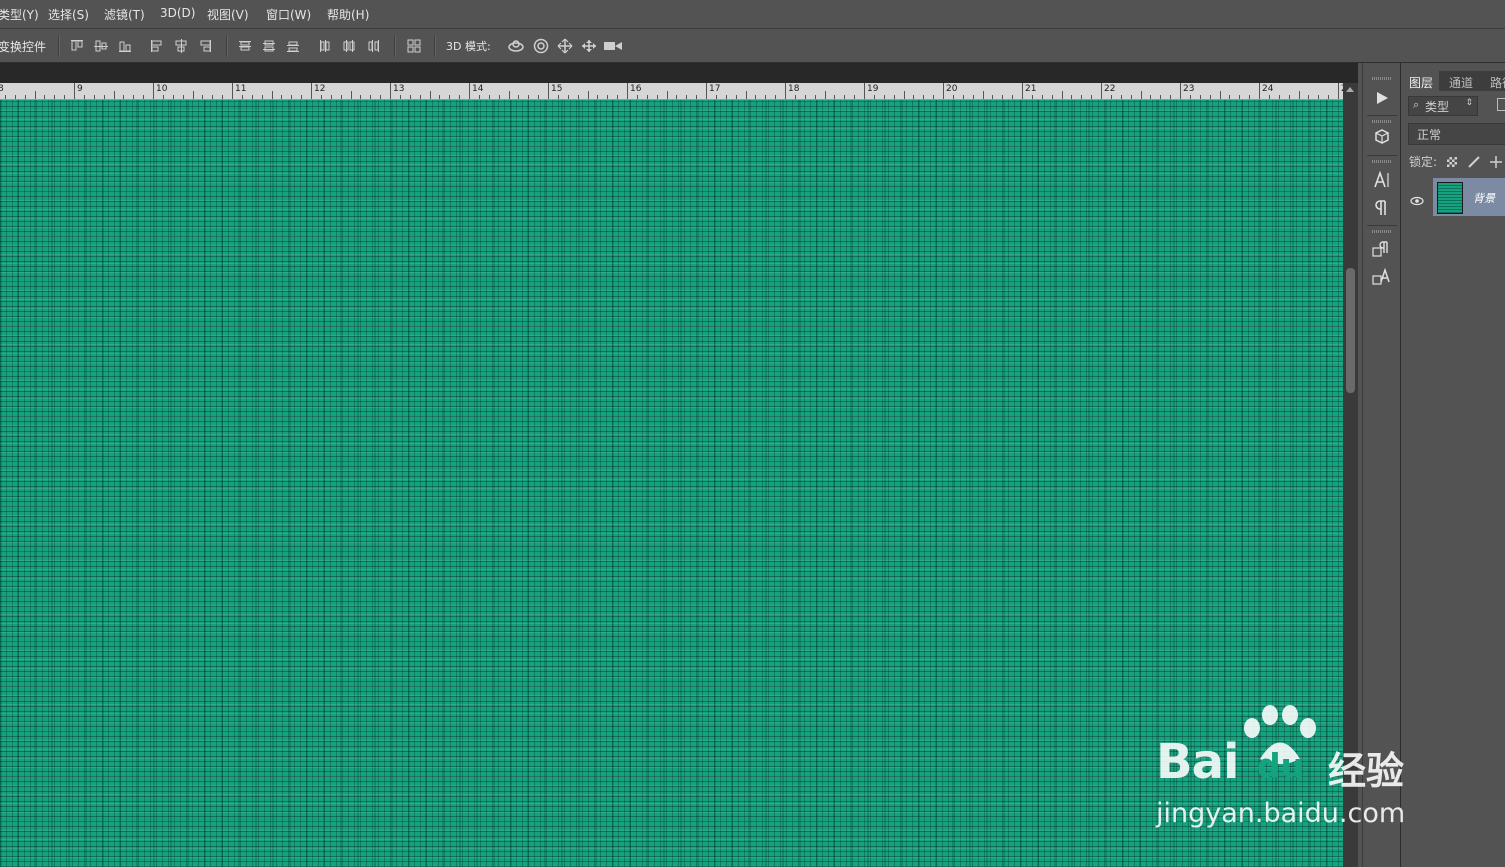  Describe the element at coordinates (873, 89) in the screenshot. I see `ruler-label: 19` at that location.